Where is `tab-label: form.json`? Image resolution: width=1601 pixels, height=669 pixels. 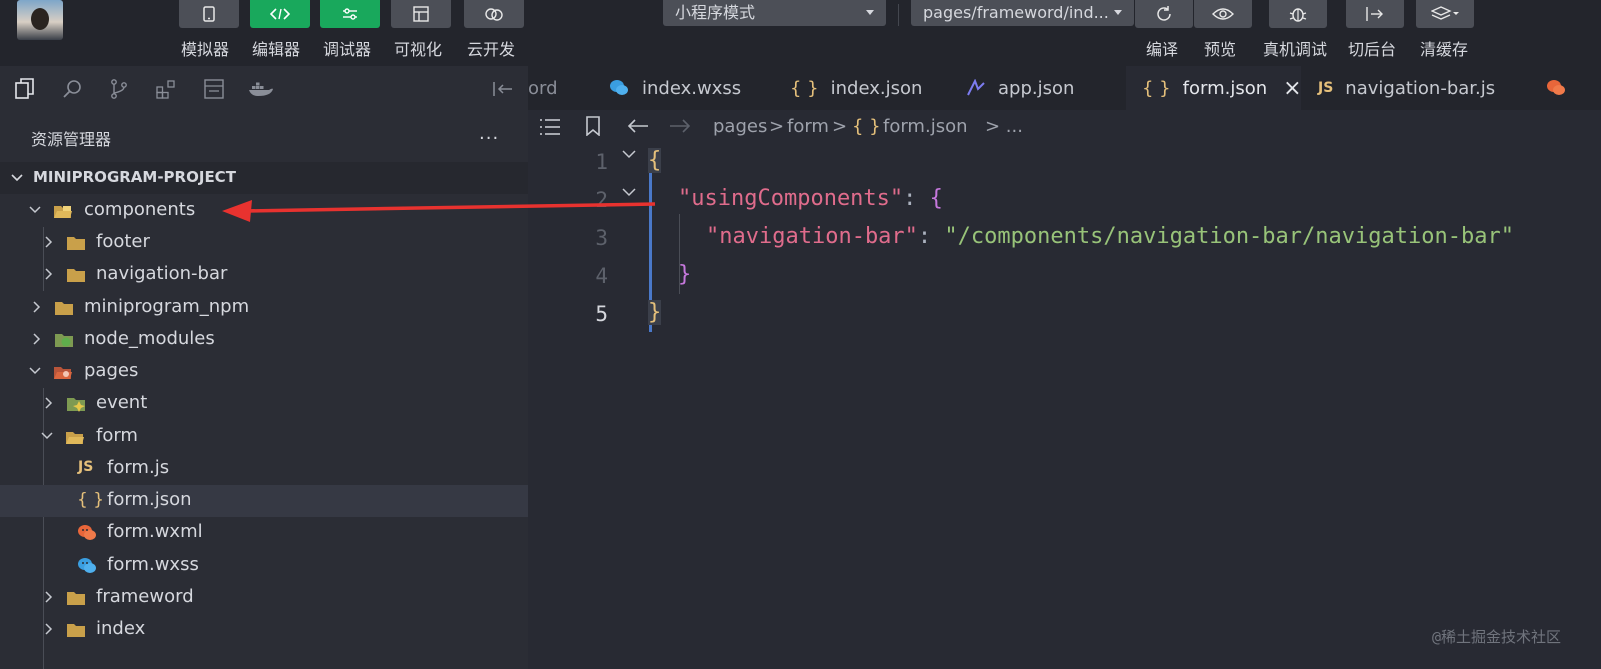
tab-label: form.json is located at coordinates (1225, 88).